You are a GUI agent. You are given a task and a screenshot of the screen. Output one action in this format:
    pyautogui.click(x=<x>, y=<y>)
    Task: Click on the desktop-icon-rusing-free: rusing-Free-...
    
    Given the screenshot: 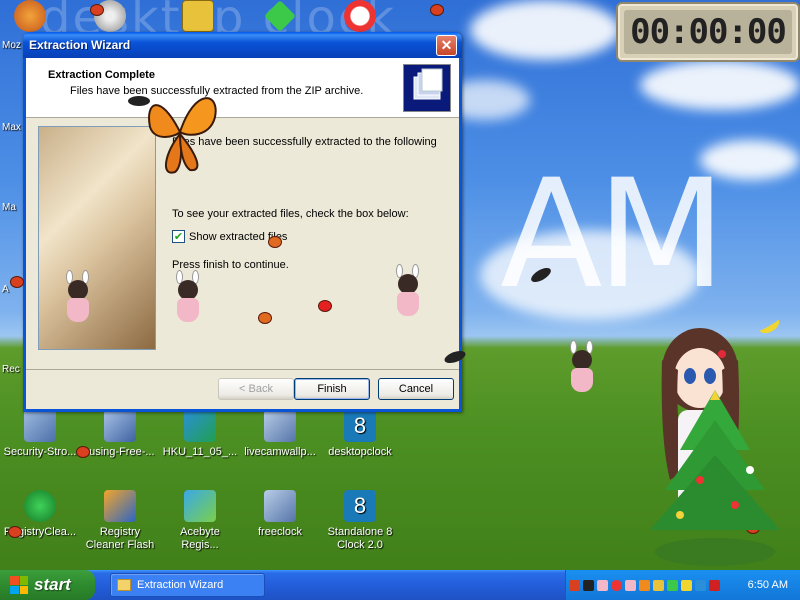 What is the action you would take?
    pyautogui.click(x=120, y=434)
    